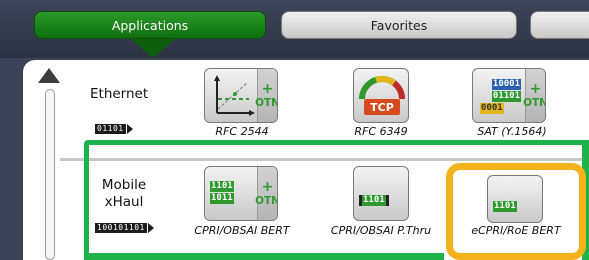  Describe the element at coordinates (153, 48) in the screenshot. I see `selected-tab-pointer` at that location.